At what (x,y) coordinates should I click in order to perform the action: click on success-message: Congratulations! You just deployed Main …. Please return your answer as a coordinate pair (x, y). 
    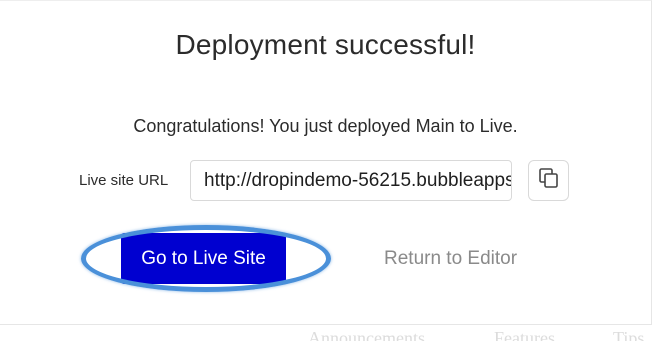
    Looking at the image, I should click on (325, 126).